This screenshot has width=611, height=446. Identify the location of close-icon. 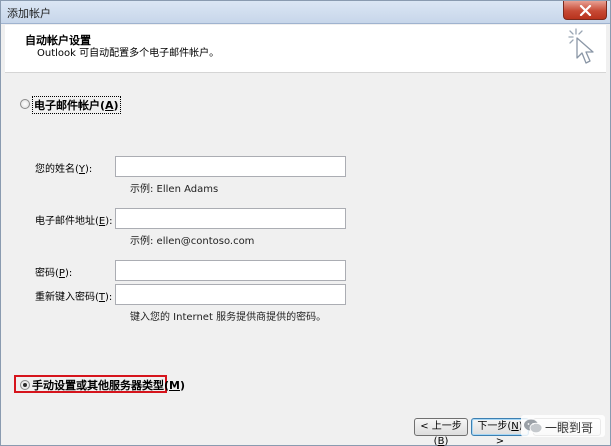
(585, 10).